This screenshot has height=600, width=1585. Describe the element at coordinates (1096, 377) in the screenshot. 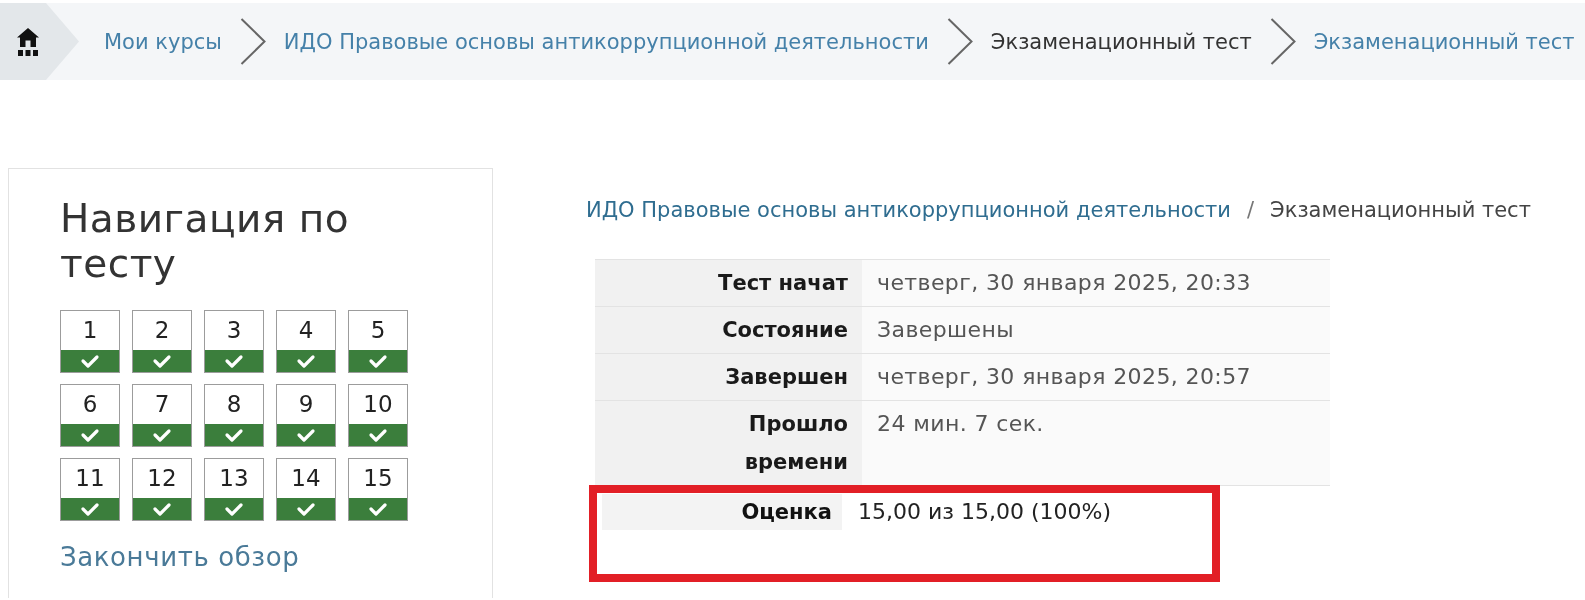

I see `summary-value: четверг, 30 января 2025, 20:57` at that location.